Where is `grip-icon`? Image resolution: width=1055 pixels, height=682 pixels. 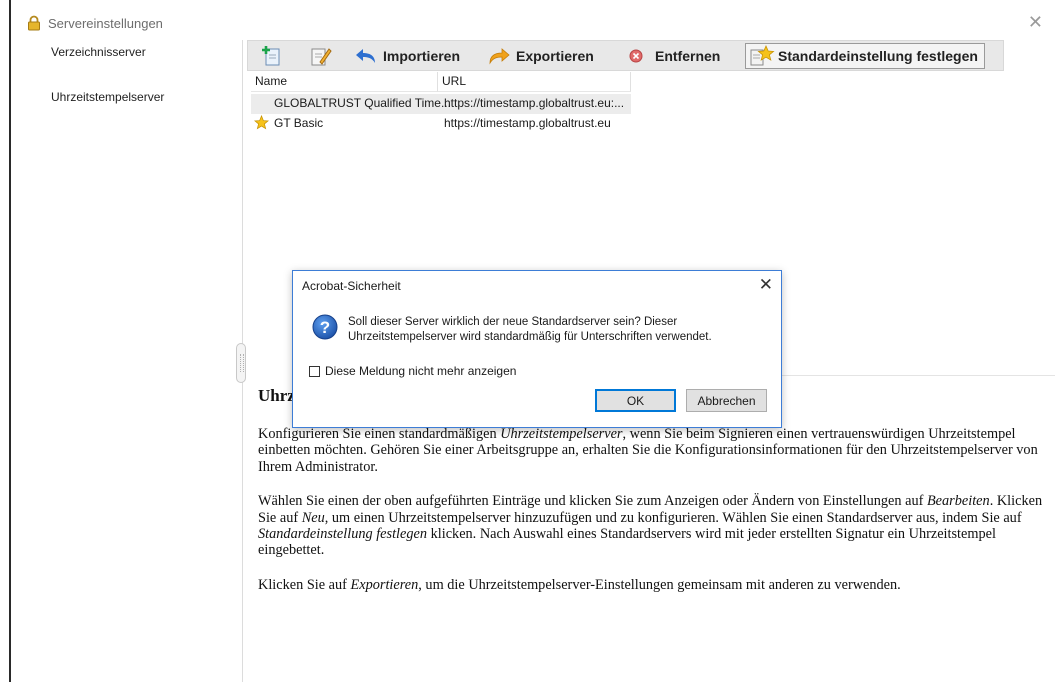
grip-icon is located at coordinates (242, 363).